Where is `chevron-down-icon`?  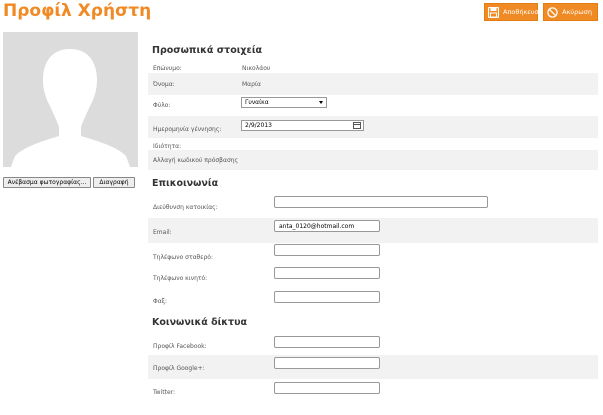
chevron-down-icon is located at coordinates (321, 102).